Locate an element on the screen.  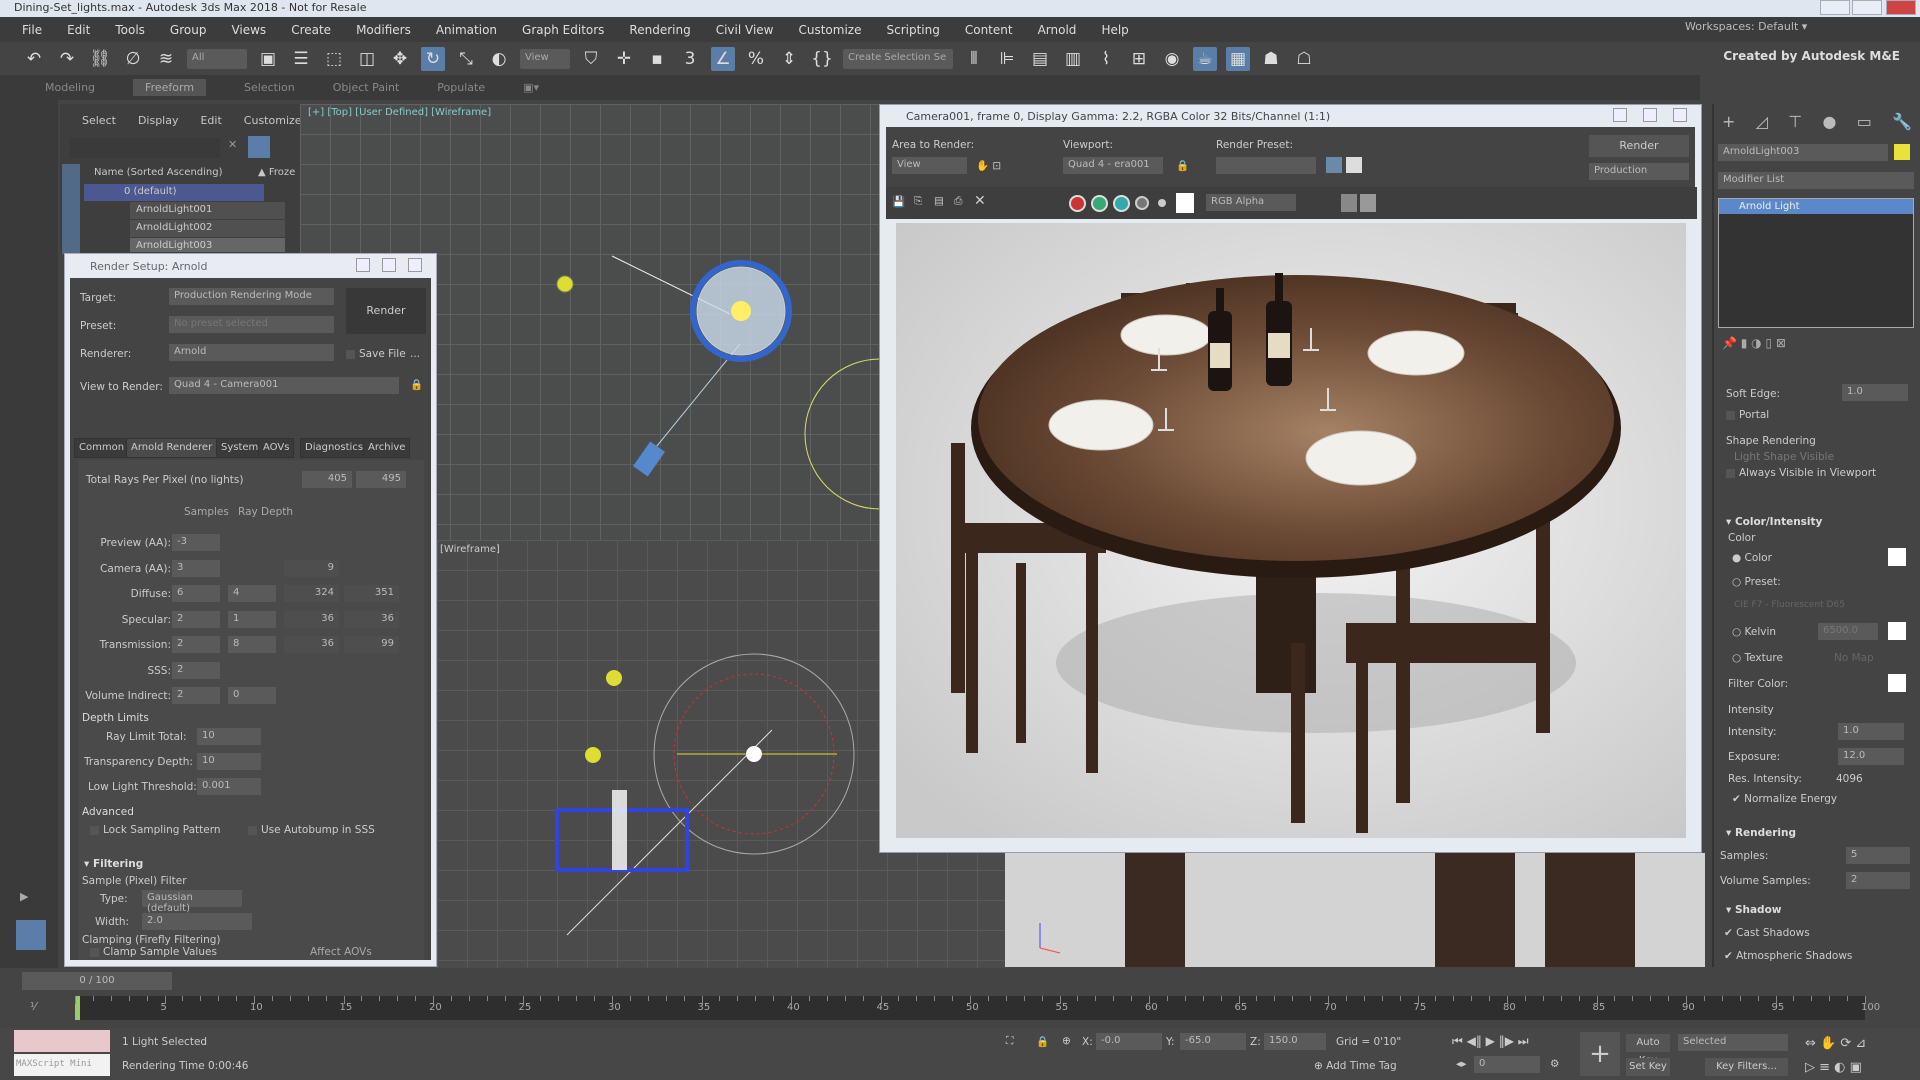
render-mode-dropdown: Production is located at coordinates (1639, 171).